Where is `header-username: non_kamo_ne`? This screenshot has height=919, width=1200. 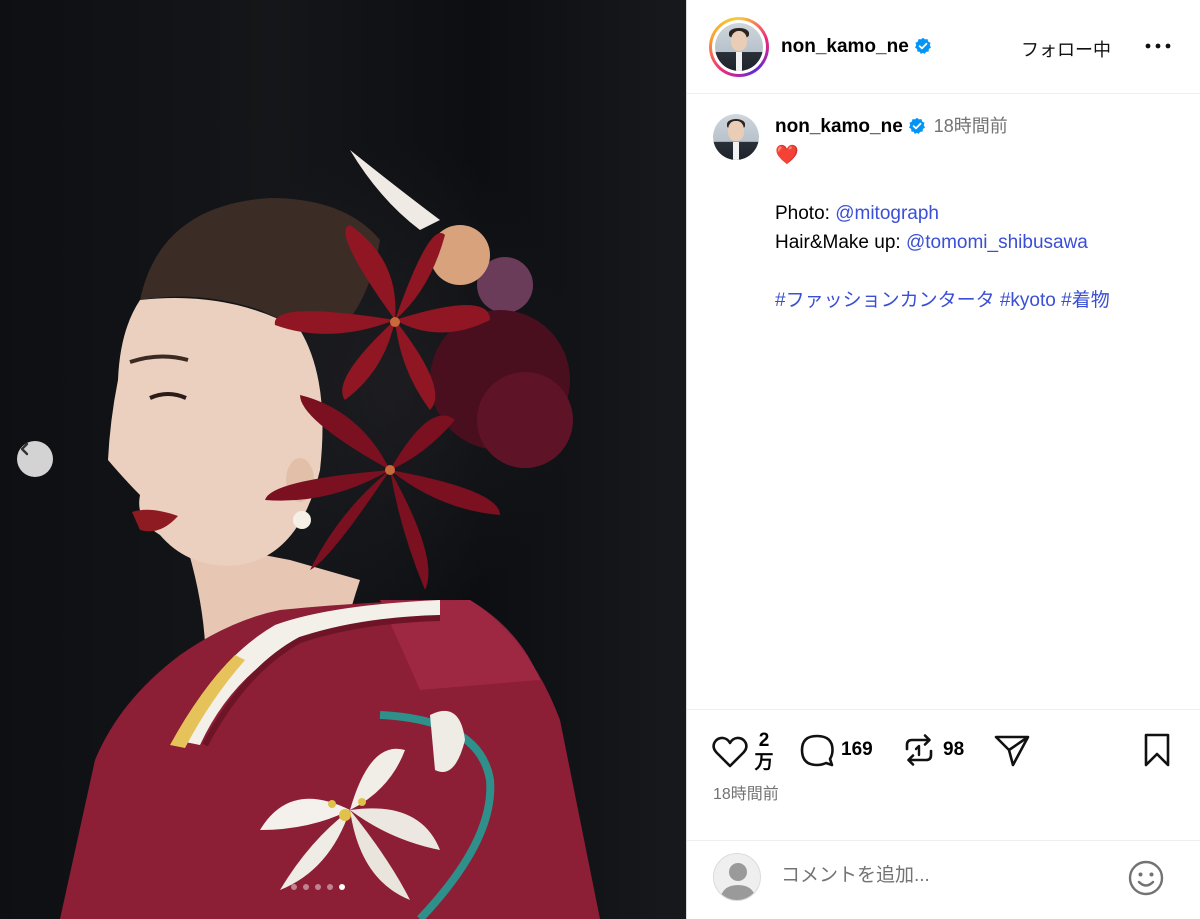
header-username: non_kamo_ne is located at coordinates (856, 47).